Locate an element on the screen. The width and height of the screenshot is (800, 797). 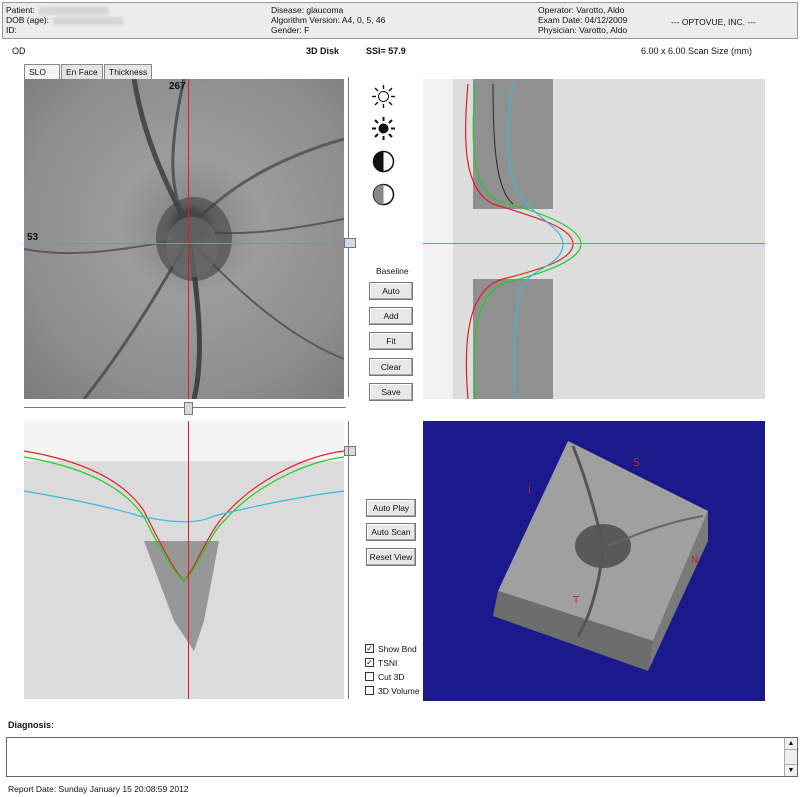
bscan-h-layers is located at coordinates (184, 574).